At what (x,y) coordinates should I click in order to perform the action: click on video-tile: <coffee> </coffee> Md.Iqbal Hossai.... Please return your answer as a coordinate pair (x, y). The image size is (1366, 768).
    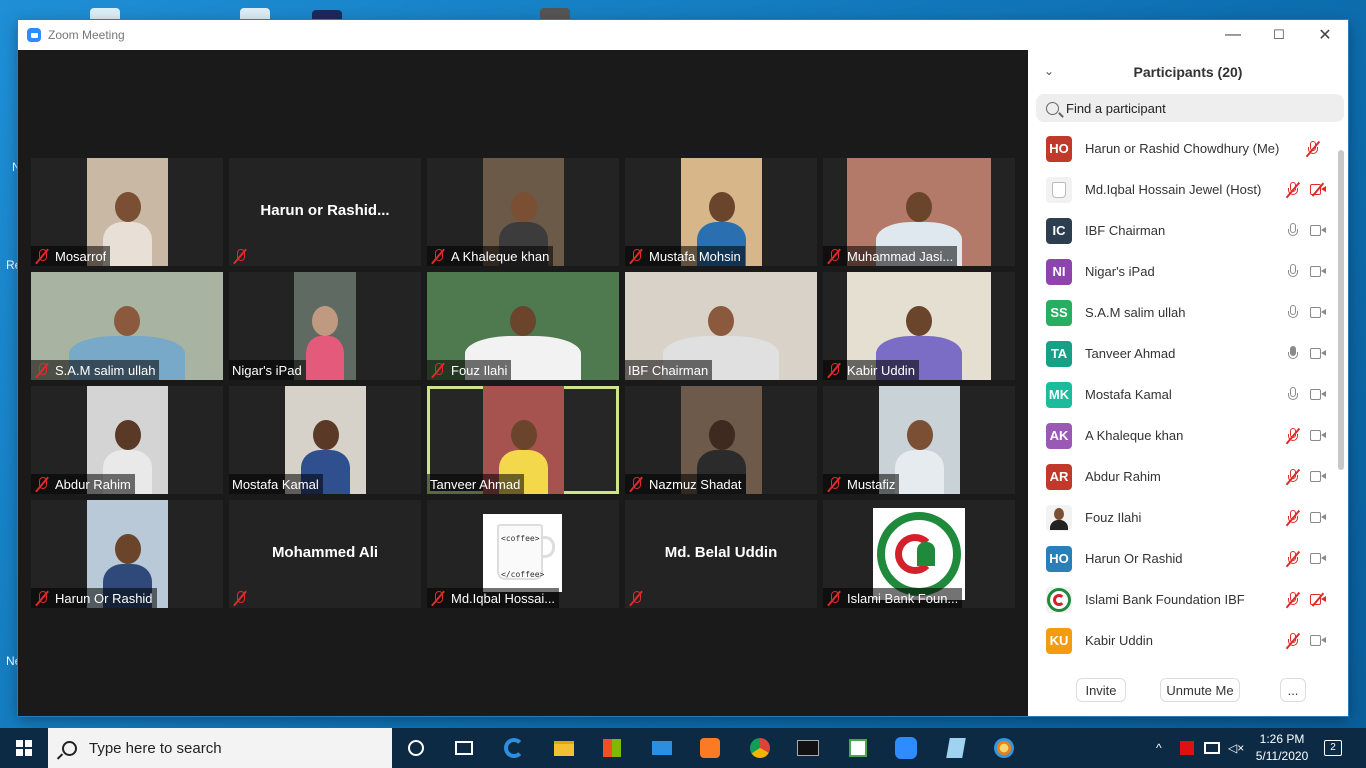
    Looking at the image, I should click on (523, 554).